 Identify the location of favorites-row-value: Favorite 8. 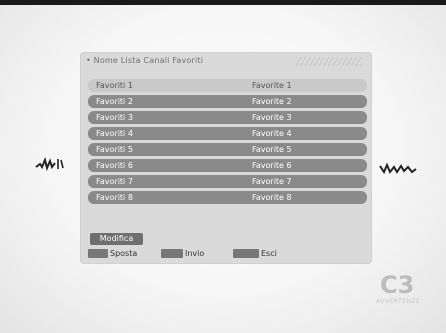
(272, 197).